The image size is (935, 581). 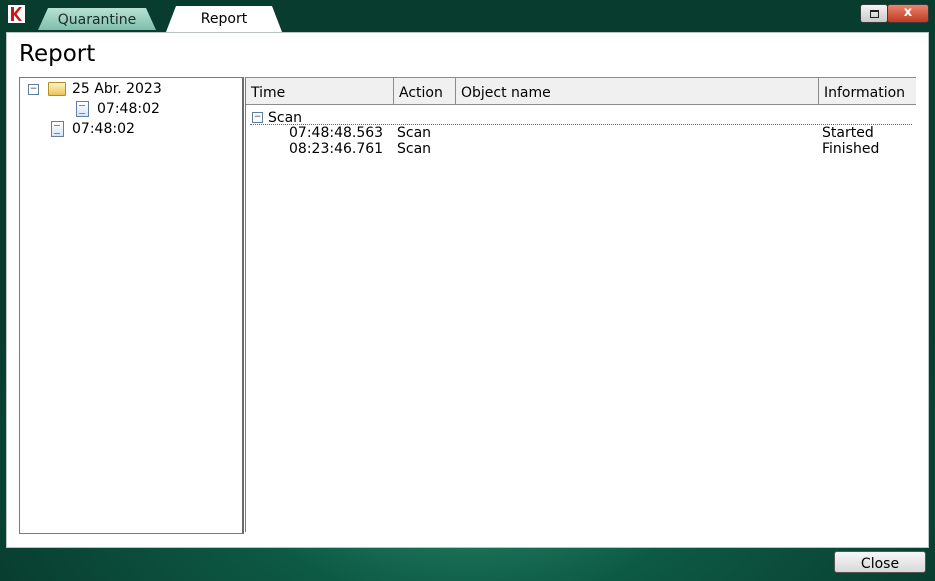 I want to click on close-icon: x, so click(x=908, y=12).